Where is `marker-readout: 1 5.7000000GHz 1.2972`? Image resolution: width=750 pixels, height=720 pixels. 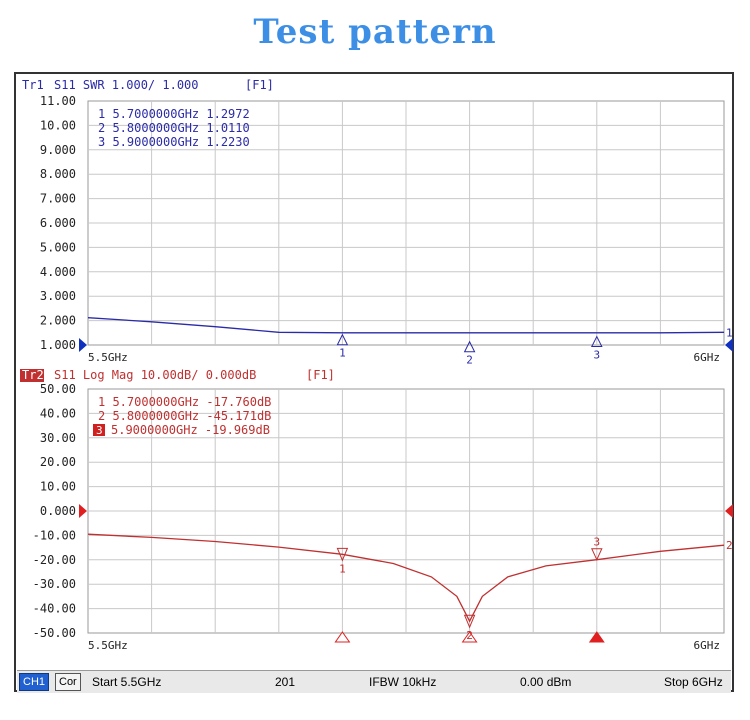
marker-readout: 1 5.7000000GHz 1.2972 is located at coordinates (174, 114).